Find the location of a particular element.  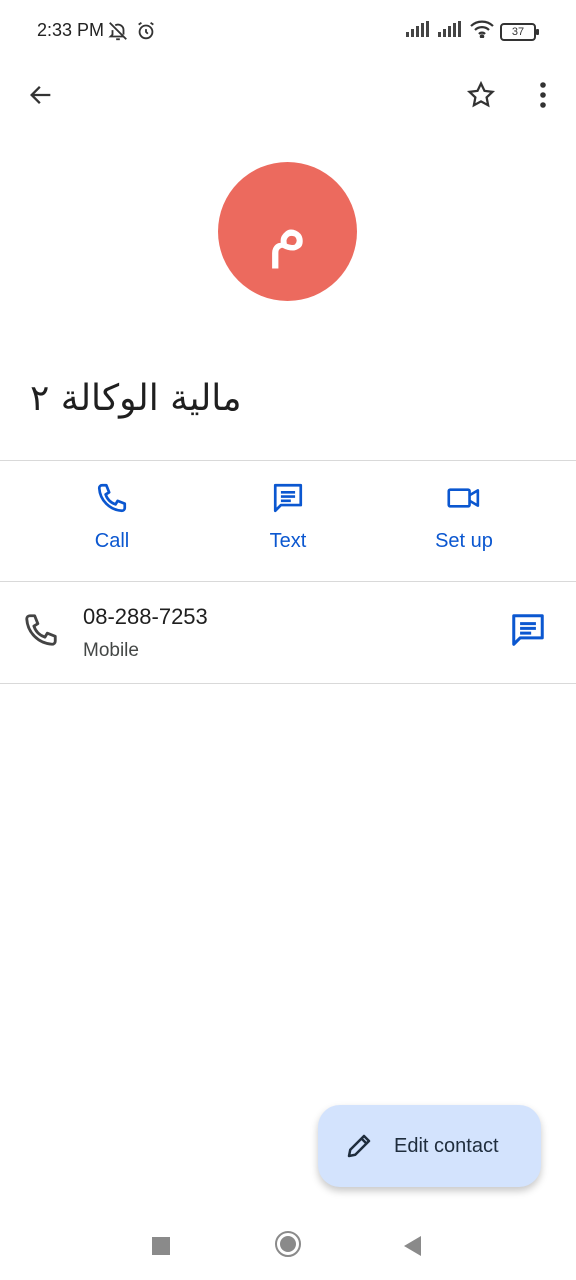

arrow-back-icon is located at coordinates (40, 95).